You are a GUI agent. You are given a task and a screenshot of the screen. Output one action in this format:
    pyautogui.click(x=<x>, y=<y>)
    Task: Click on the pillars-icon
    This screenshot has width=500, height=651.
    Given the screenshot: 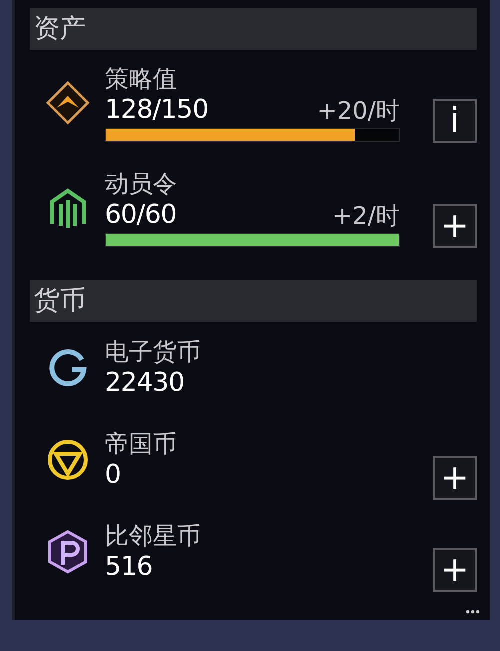 What is the action you would take?
    pyautogui.click(x=68, y=208)
    